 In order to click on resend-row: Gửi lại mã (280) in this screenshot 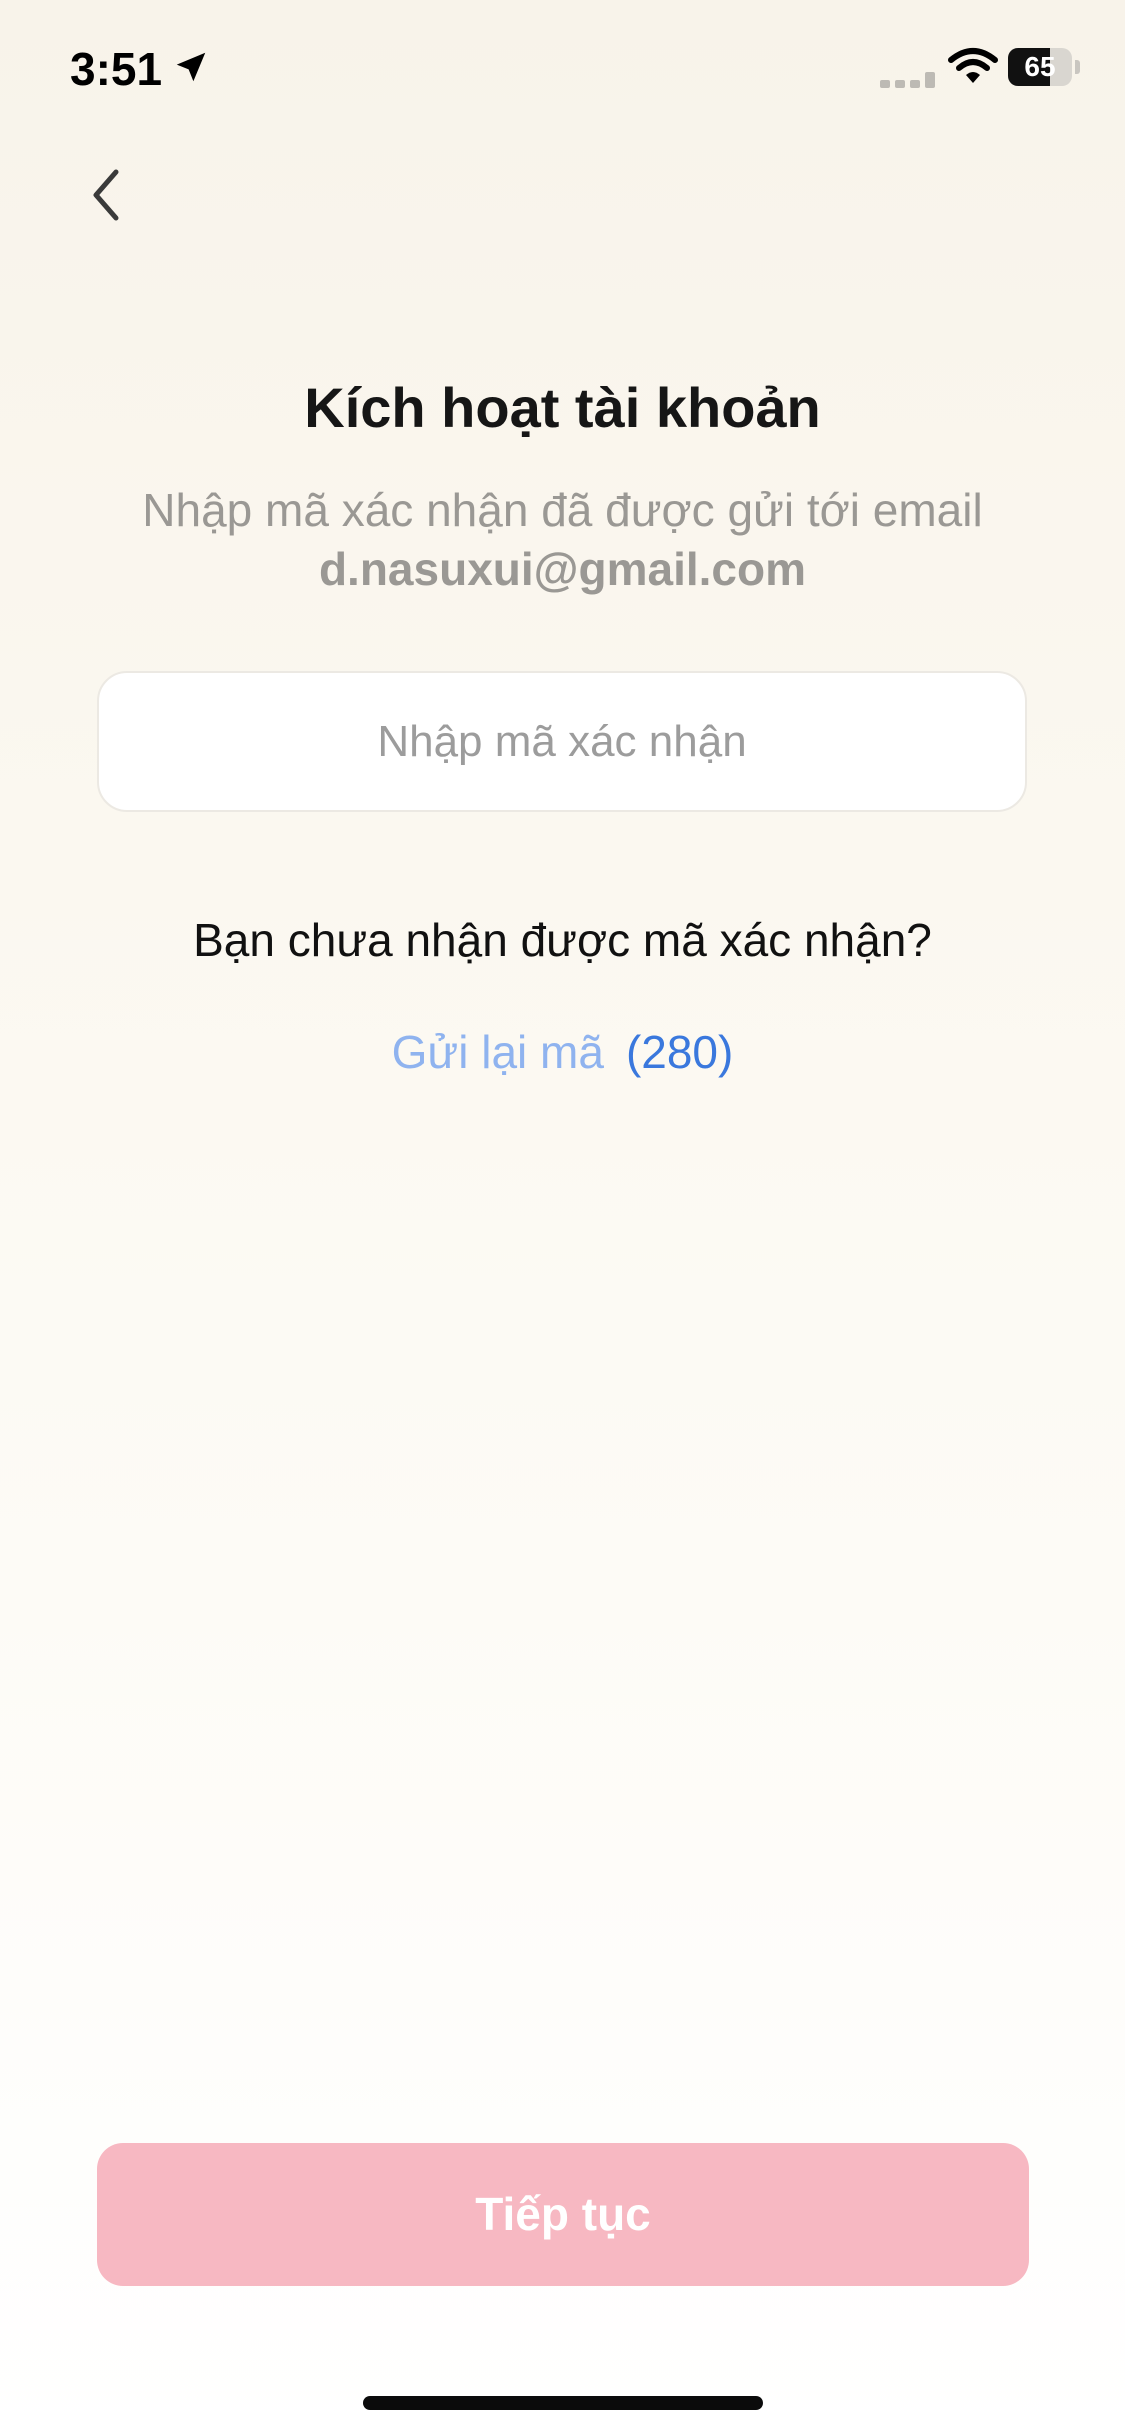, I will do `click(562, 1052)`.